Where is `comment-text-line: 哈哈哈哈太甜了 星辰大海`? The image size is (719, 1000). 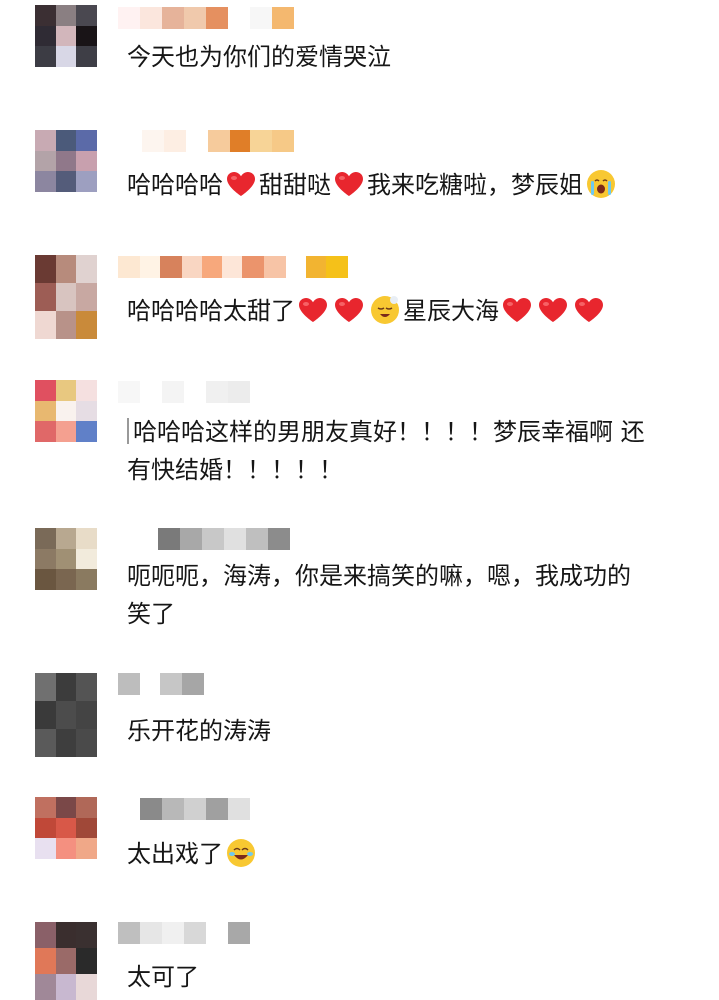 comment-text-line: 哈哈哈哈太甜了 星辰大海 is located at coordinates (407, 311).